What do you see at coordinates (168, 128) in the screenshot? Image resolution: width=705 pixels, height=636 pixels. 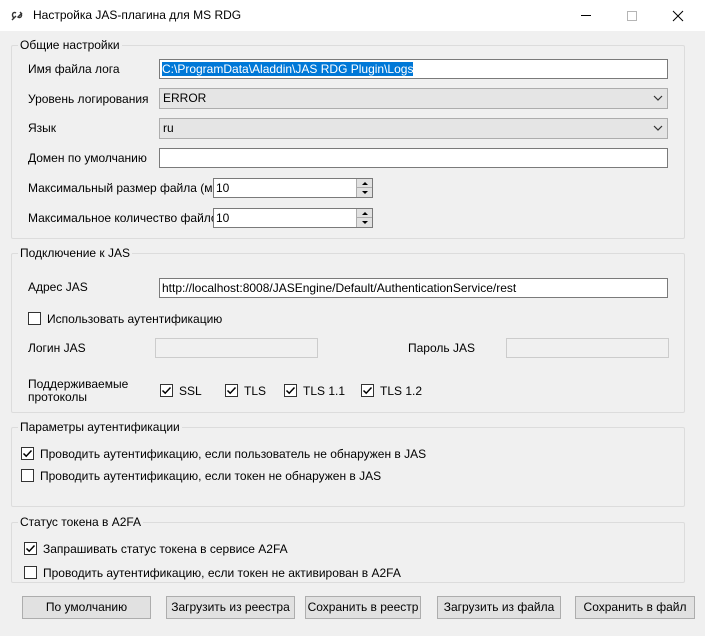 I see `language-value: ru` at bounding box center [168, 128].